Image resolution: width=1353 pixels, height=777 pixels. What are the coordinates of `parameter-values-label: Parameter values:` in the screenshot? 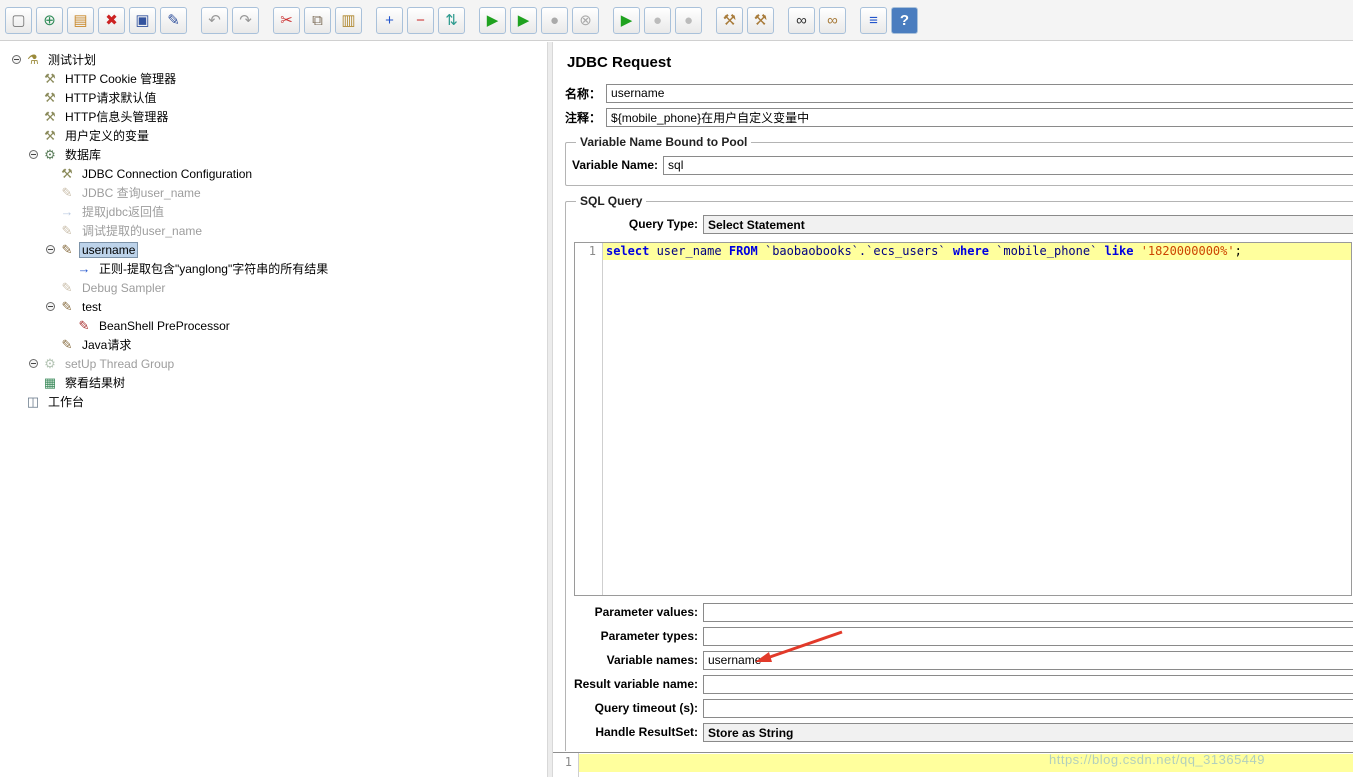 It's located at (646, 612).